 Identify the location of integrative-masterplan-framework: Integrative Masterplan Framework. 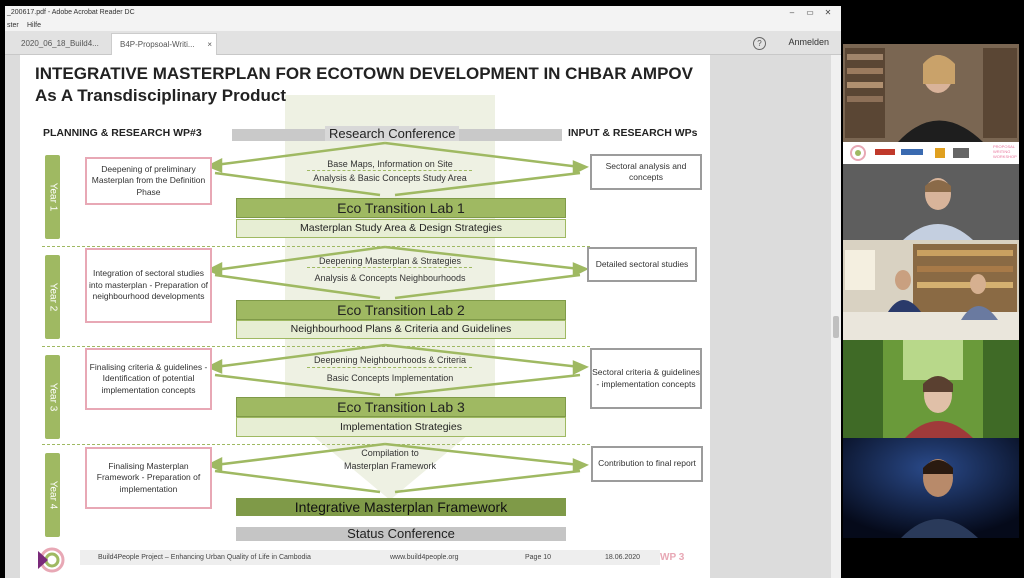
(401, 507).